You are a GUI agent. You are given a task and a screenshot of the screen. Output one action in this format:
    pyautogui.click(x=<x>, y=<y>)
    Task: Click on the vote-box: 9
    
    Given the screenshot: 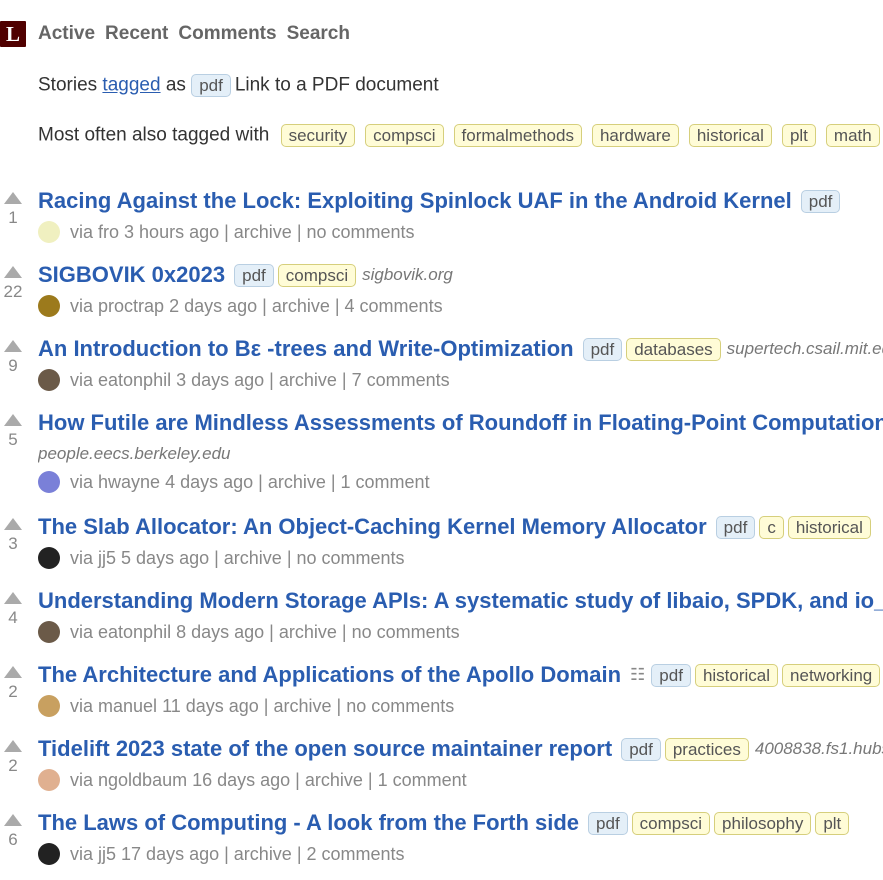 What is the action you would take?
    pyautogui.click(x=13, y=358)
    